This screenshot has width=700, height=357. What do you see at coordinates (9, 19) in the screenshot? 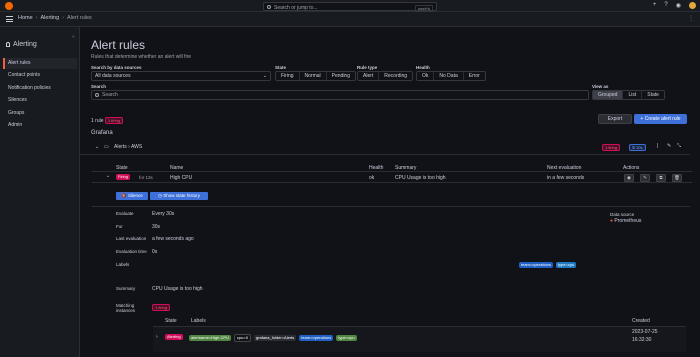
I see `menu-icon` at bounding box center [9, 19].